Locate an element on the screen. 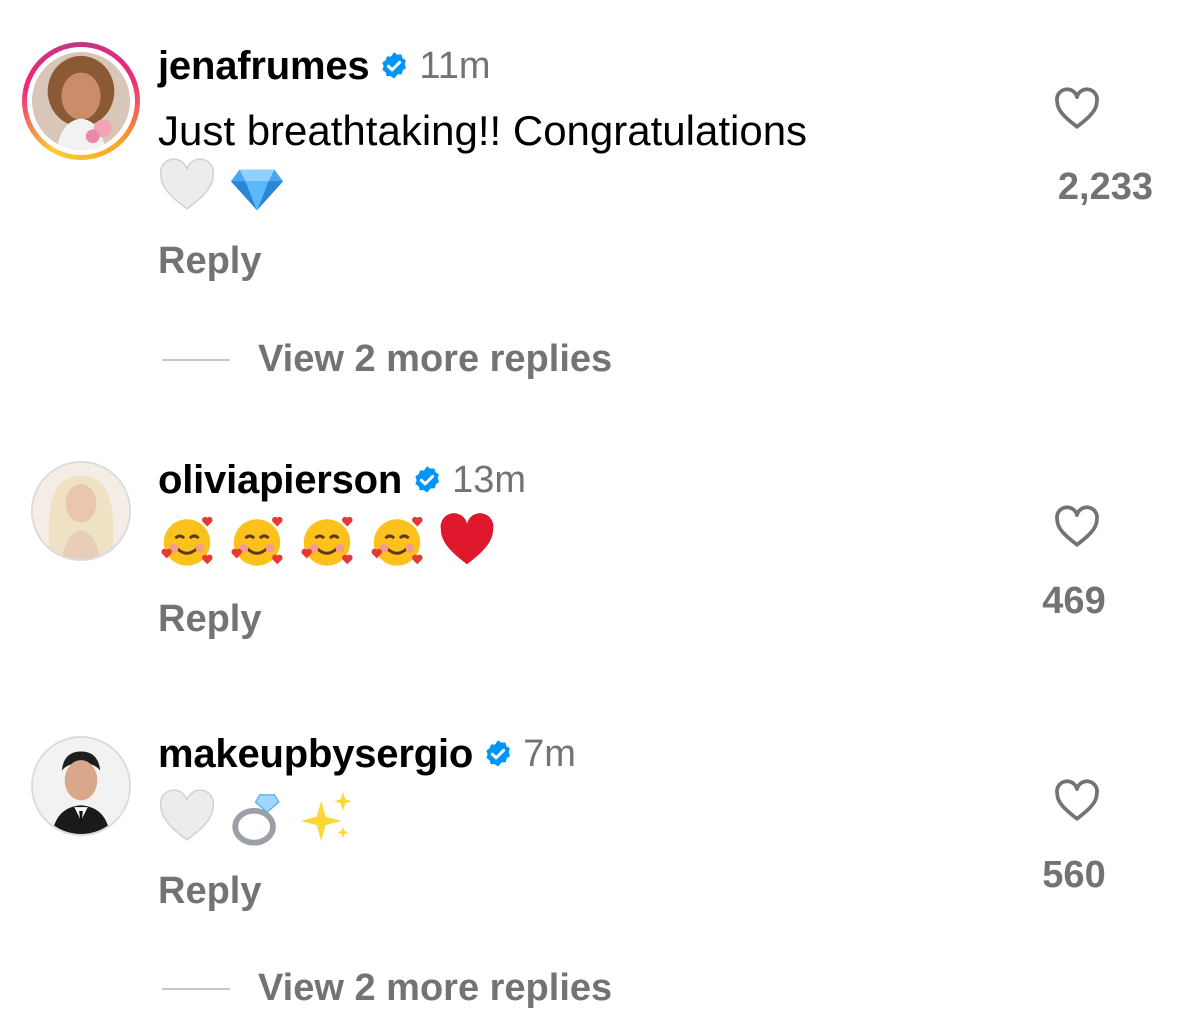 This screenshot has height=1036, width=1179. username: makeupbysergio is located at coordinates (315, 754).